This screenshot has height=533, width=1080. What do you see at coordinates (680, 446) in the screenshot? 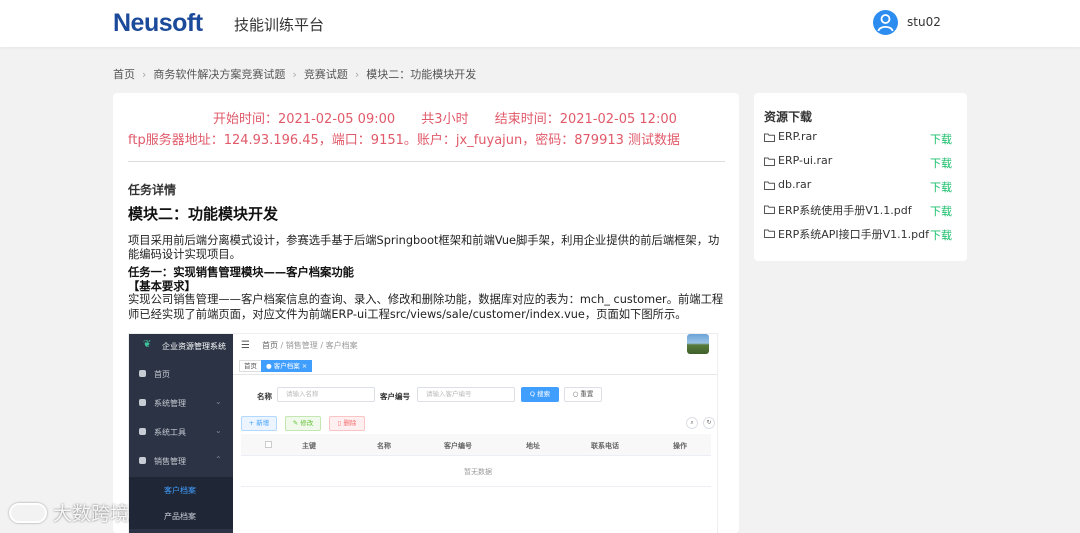
I see `ss-col-actions: 操作` at bounding box center [680, 446].